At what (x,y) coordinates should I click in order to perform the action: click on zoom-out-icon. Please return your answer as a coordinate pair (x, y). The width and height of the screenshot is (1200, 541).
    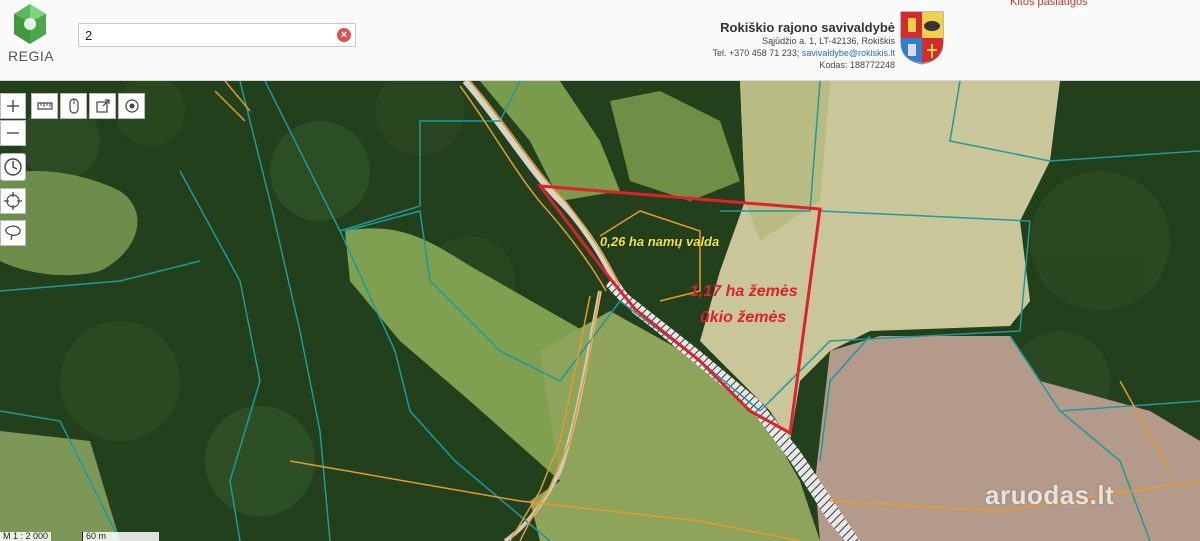
    Looking at the image, I should click on (13, 133).